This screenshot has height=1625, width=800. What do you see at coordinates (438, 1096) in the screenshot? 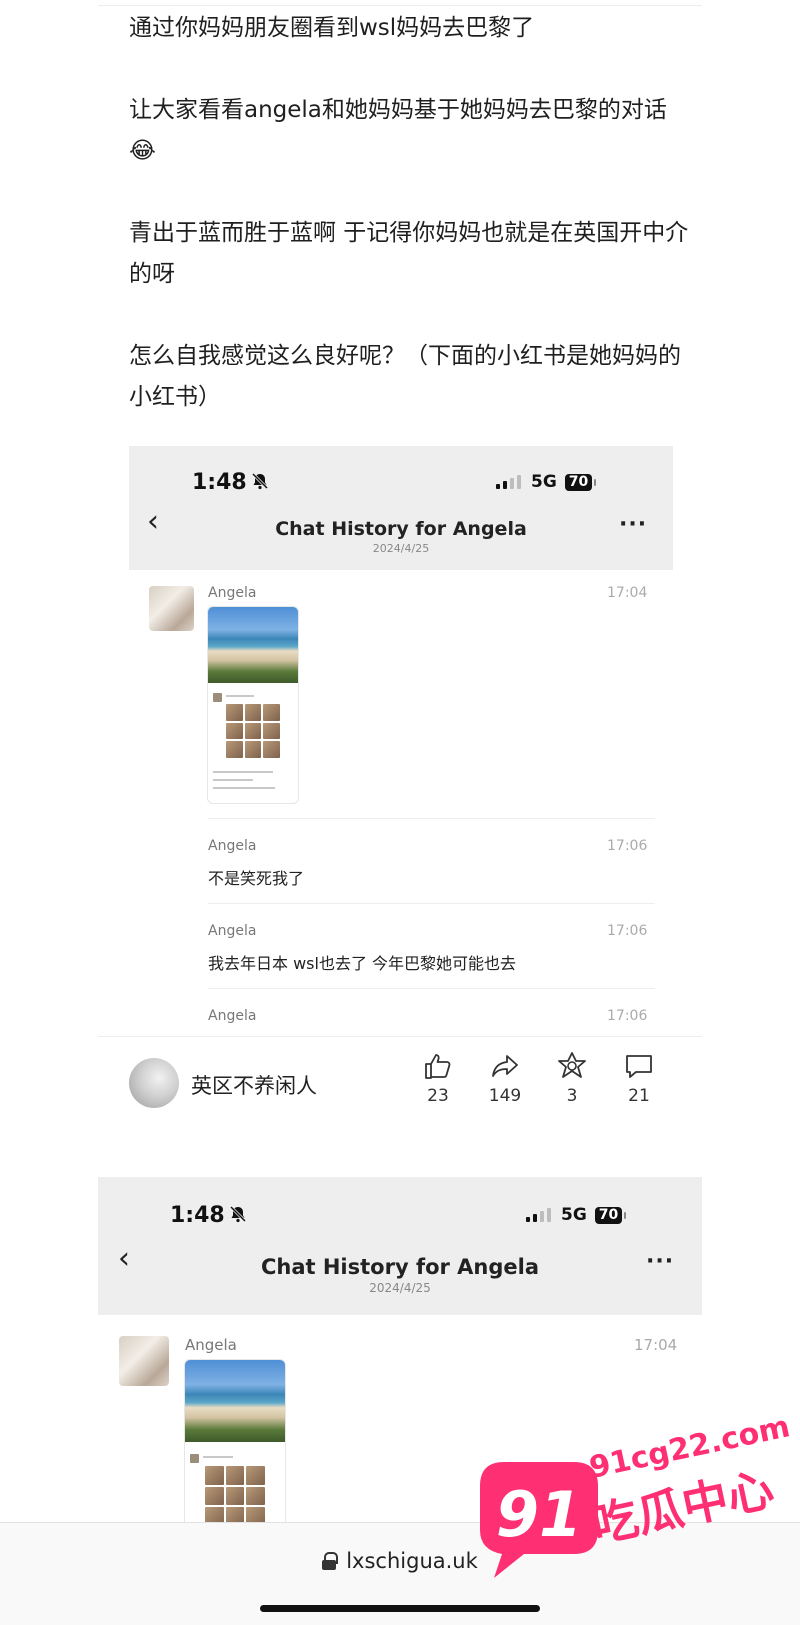
I see `like-count: 23` at bounding box center [438, 1096].